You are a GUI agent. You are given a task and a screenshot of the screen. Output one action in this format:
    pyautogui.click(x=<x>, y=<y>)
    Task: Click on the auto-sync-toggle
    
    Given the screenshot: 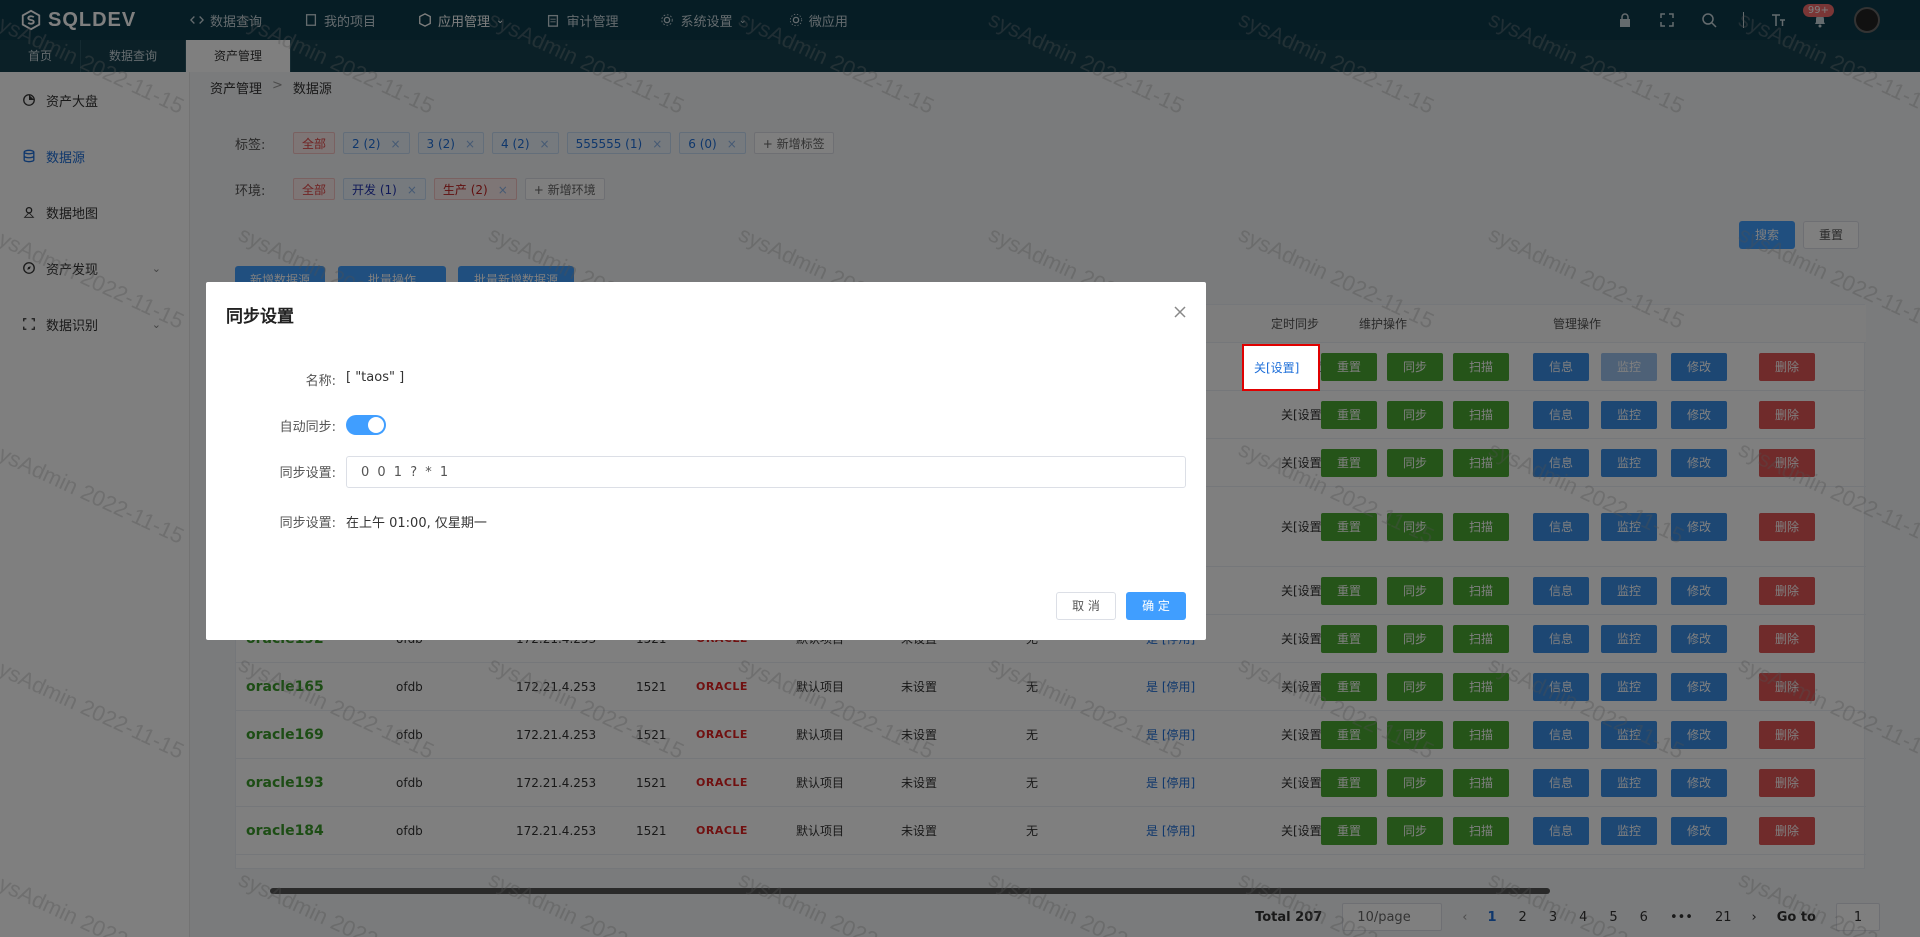 What is the action you would take?
    pyautogui.click(x=366, y=425)
    